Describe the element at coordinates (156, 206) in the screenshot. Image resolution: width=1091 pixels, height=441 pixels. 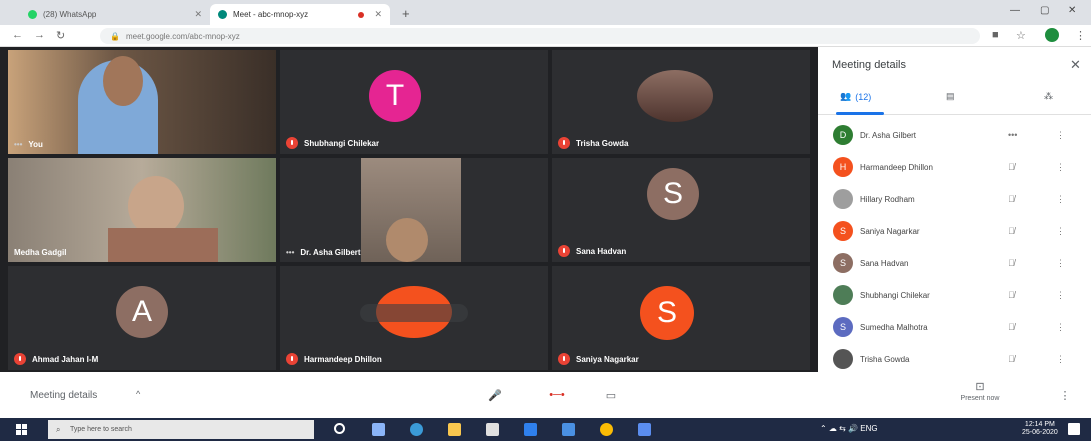
I see `participant-video` at that location.